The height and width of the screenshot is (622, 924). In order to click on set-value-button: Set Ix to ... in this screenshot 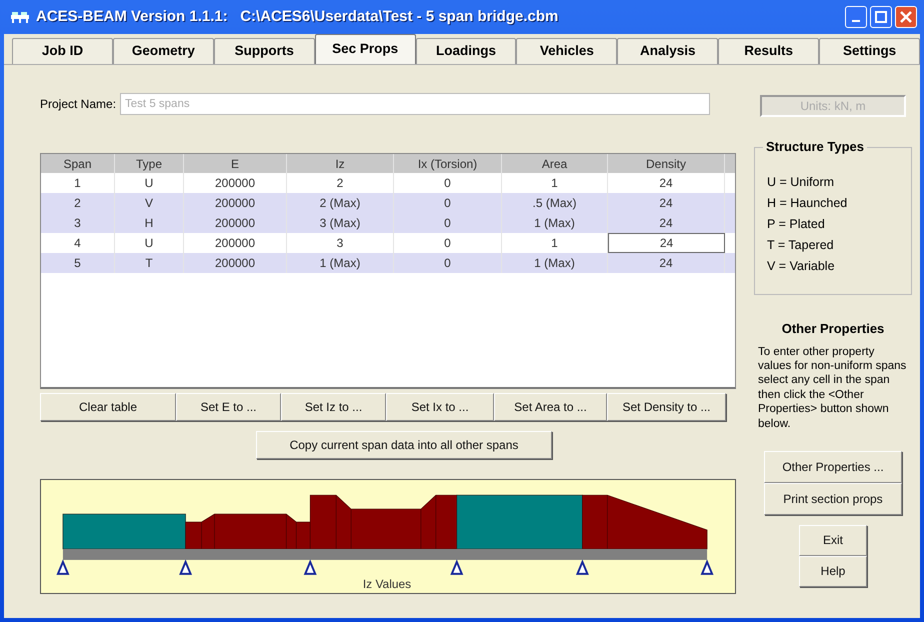, I will do `click(440, 407)`.